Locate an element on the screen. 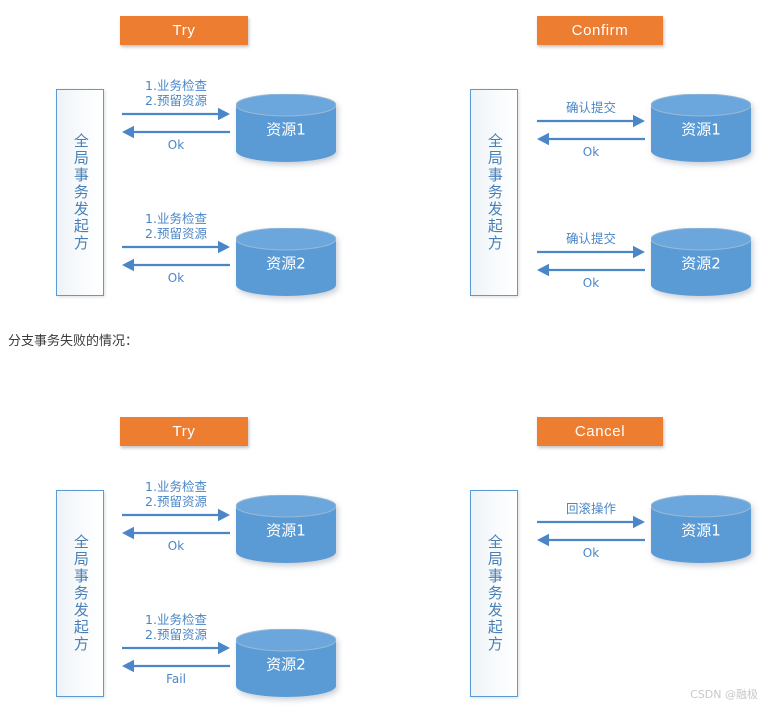 The height and width of the screenshot is (710, 766). phase-header-try-fail: Try is located at coordinates (184, 431).